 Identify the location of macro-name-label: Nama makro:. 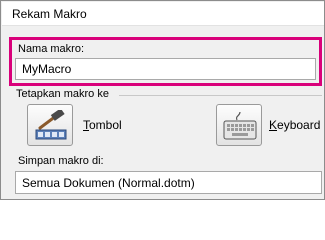
(51, 49).